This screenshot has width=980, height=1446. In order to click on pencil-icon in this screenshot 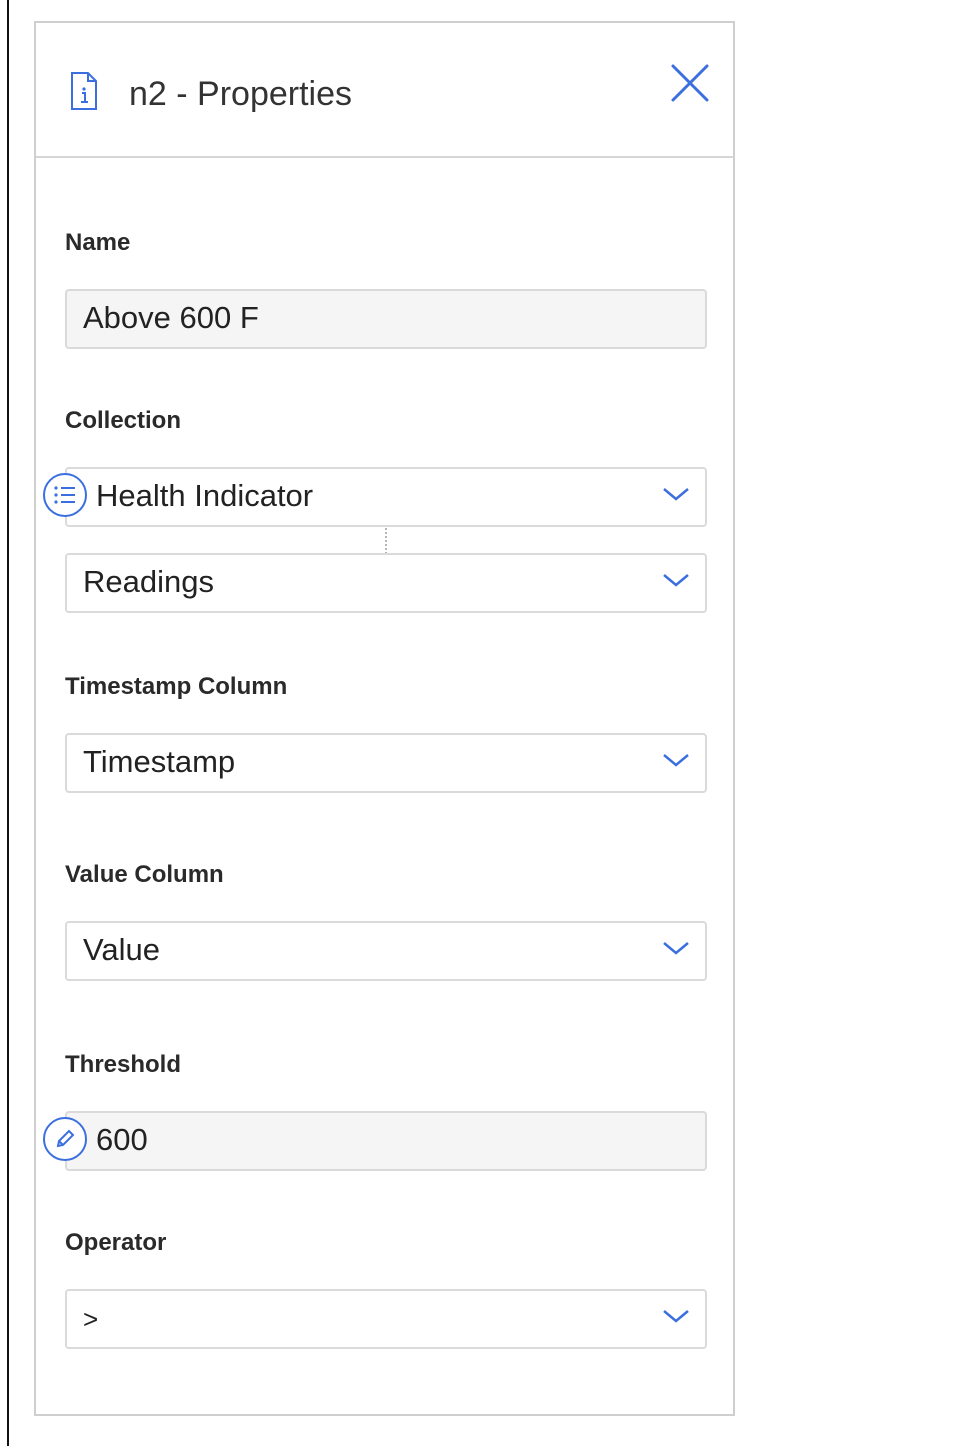, I will do `click(65, 1139)`.